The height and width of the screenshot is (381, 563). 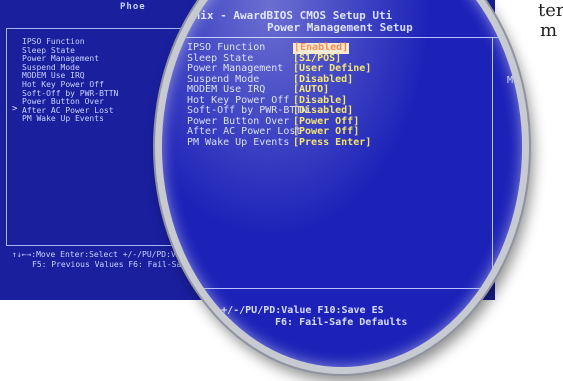 I want to click on setting-label: Soft-Off by PWR-BTTN, so click(x=247, y=110).